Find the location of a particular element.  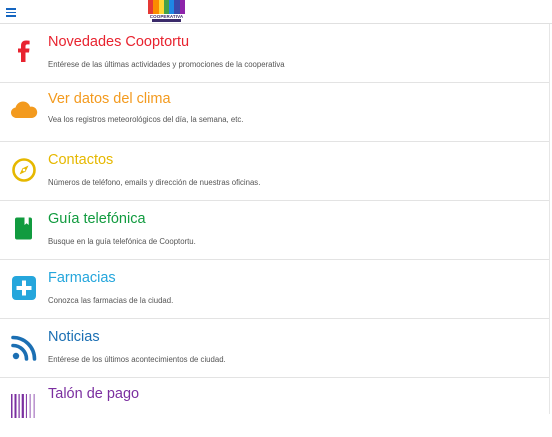

menu-item-title: Ver datos del clima is located at coordinates (109, 99).